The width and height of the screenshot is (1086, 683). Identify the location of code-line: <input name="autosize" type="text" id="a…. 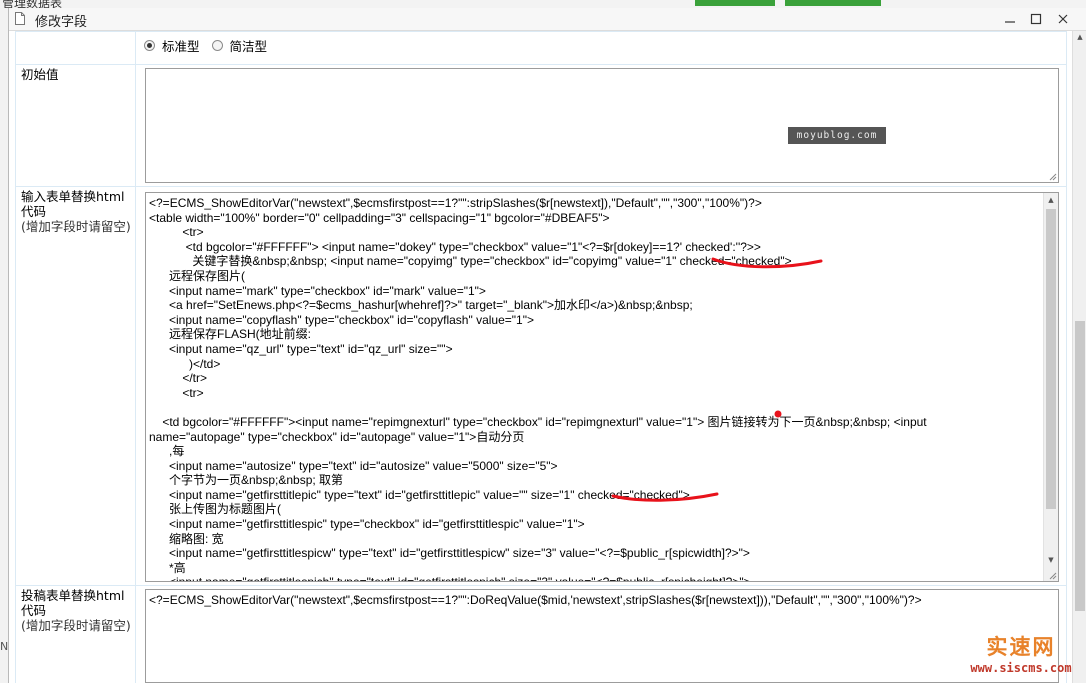
(353, 465).